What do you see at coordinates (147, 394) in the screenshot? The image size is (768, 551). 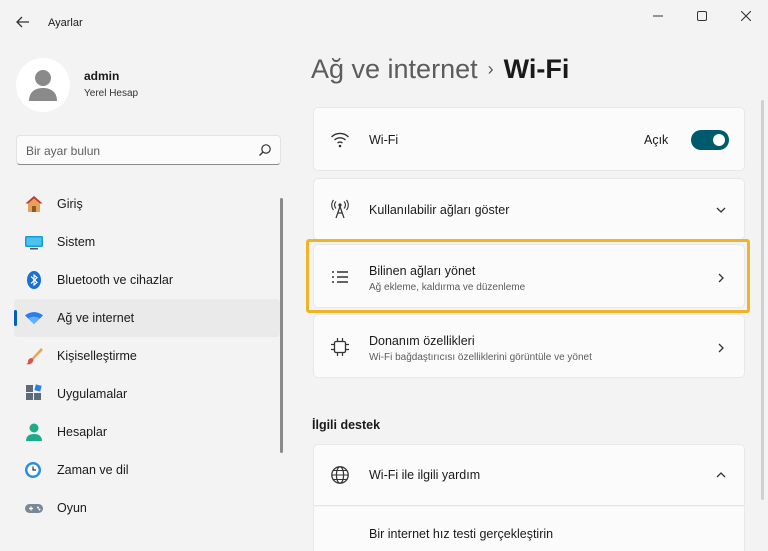 I see `sidebar-item-apps: Uygulamalar` at bounding box center [147, 394].